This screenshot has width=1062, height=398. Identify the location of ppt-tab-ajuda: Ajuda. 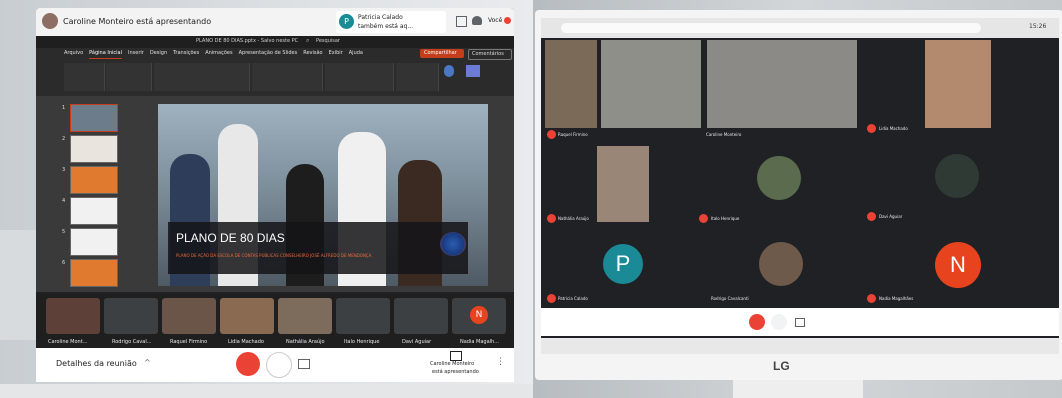
(356, 54).